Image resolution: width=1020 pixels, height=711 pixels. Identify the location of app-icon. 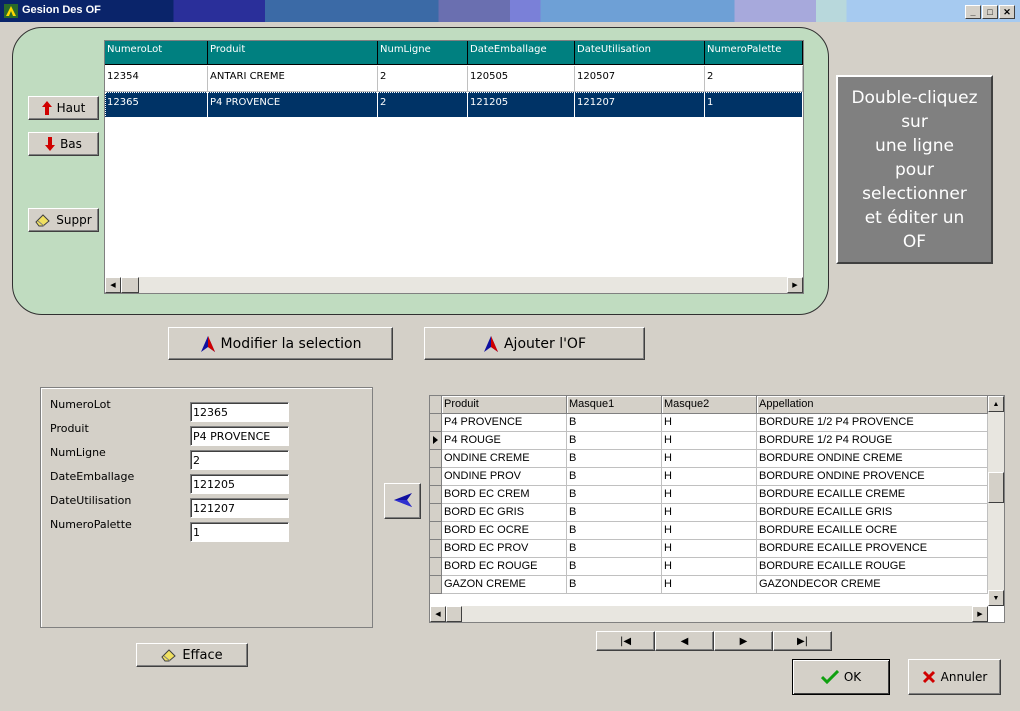
(11, 11).